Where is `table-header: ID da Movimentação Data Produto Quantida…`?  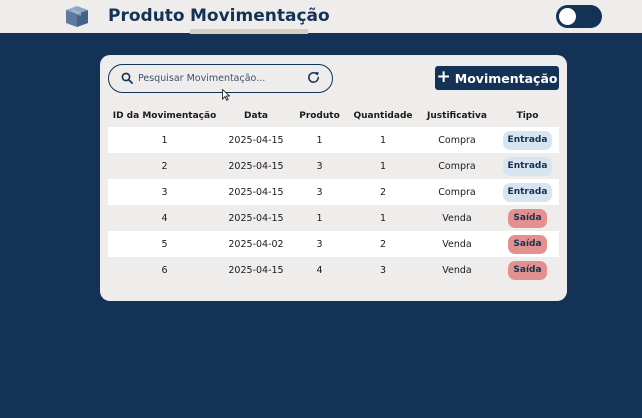 table-header: ID da Movimentação Data Produto Quantida… is located at coordinates (333, 116).